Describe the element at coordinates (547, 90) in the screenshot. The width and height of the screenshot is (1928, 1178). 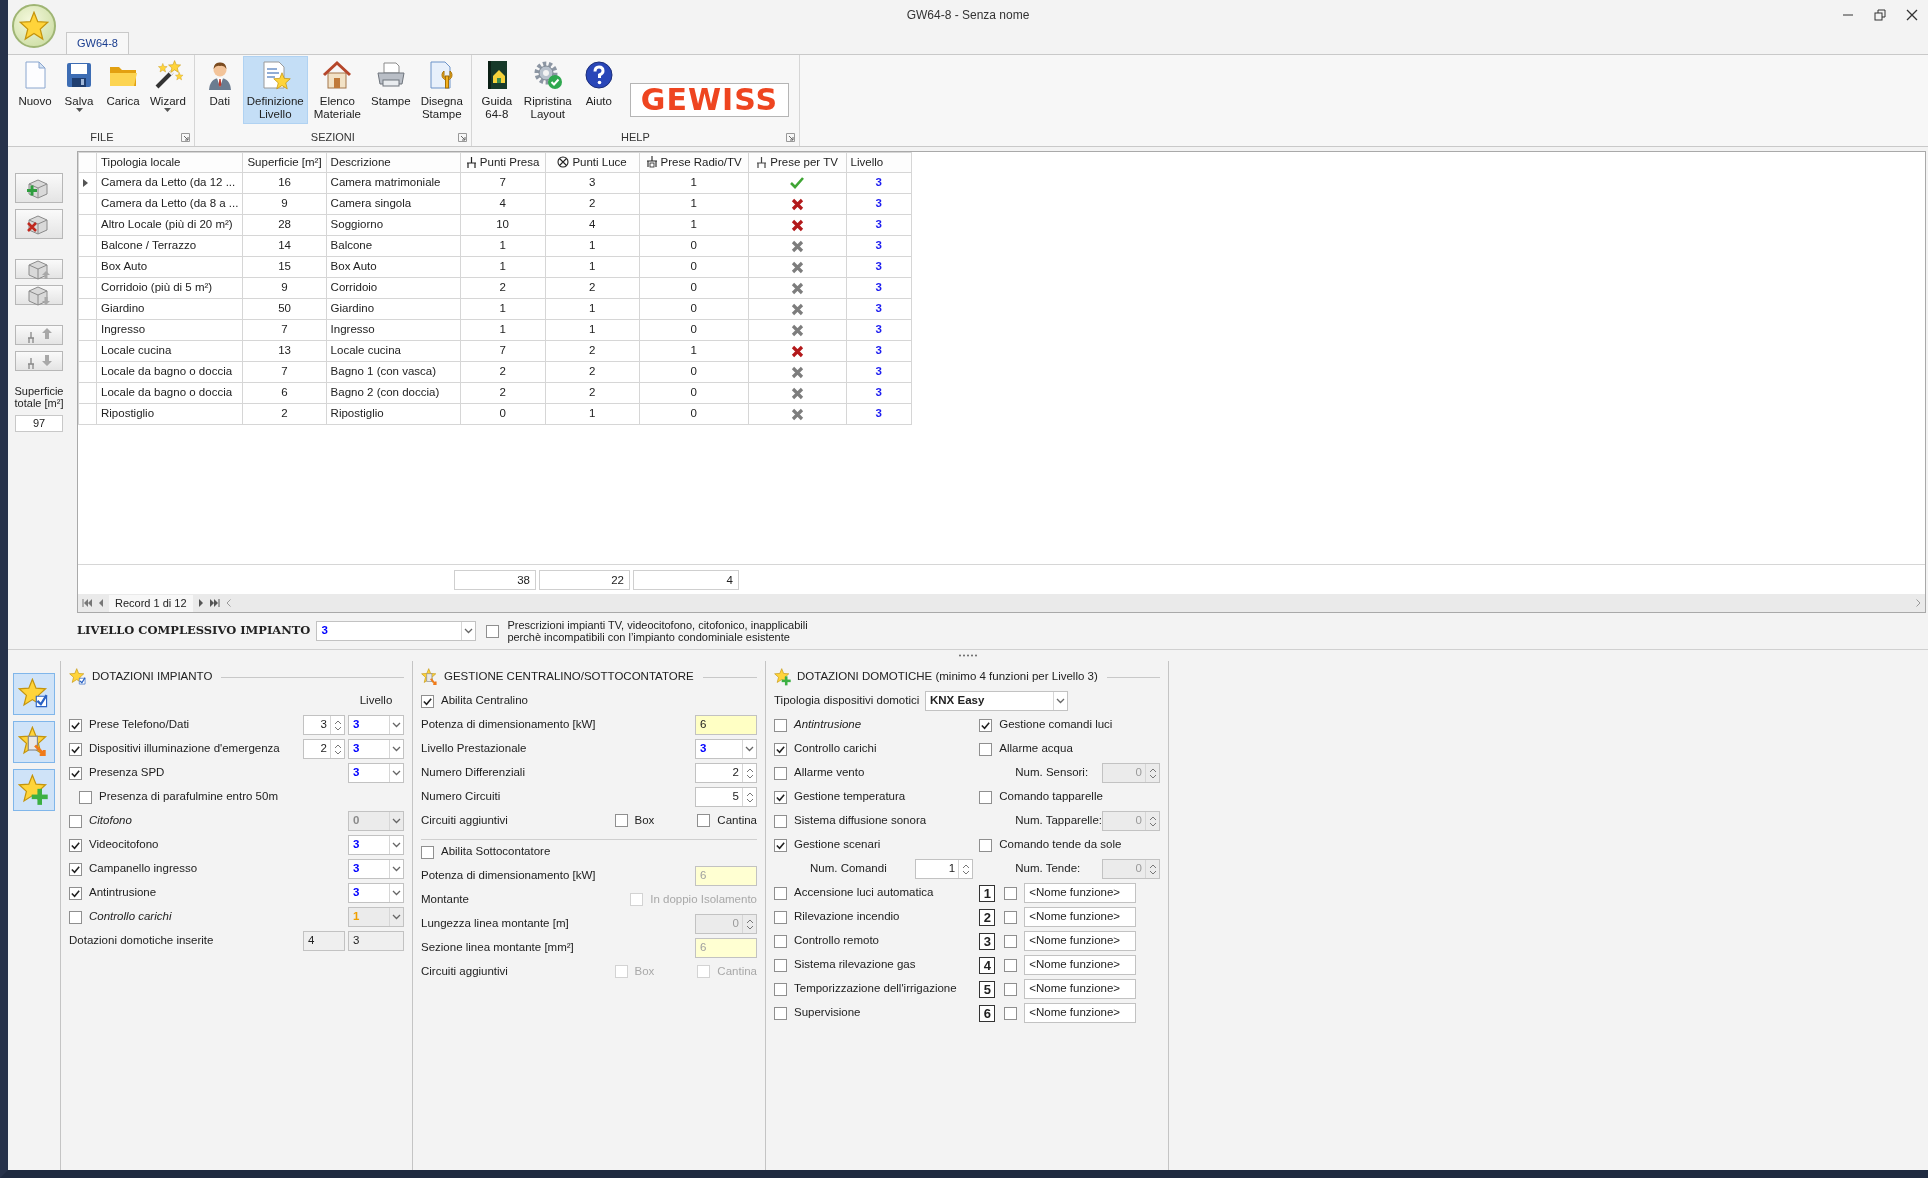
I see `ribbon-button: Ripristina Layout` at that location.